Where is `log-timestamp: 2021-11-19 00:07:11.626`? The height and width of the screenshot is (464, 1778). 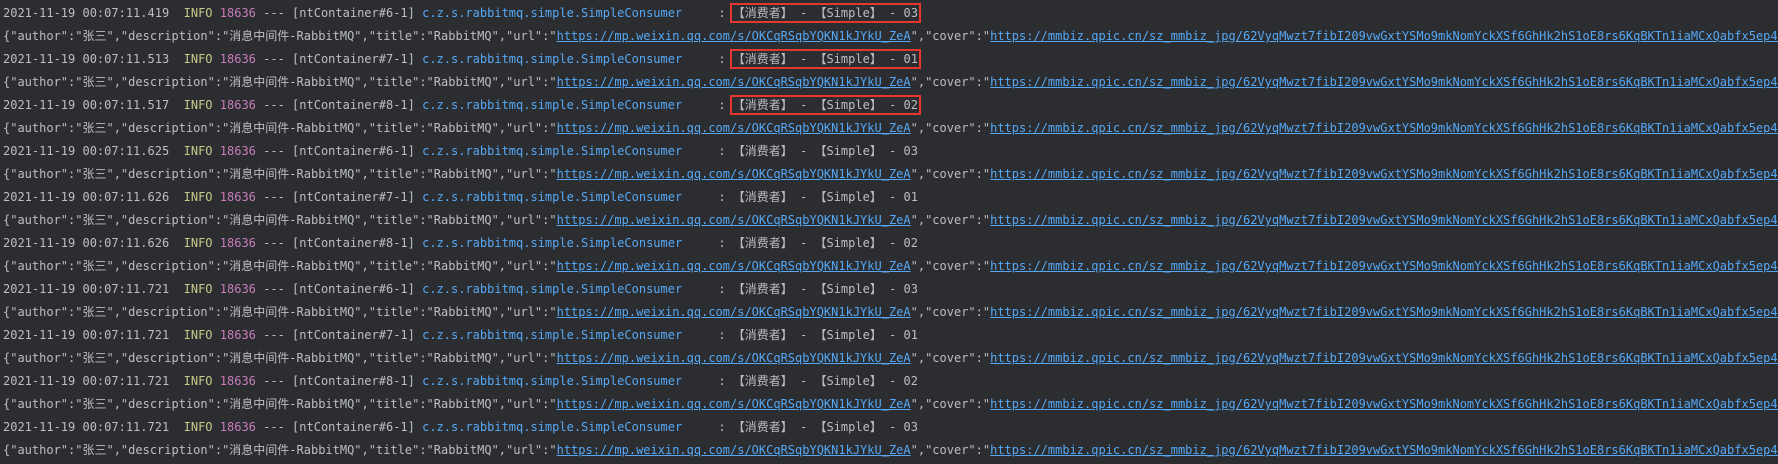
log-timestamp: 2021-11-19 00:07:11.626 is located at coordinates (86, 197).